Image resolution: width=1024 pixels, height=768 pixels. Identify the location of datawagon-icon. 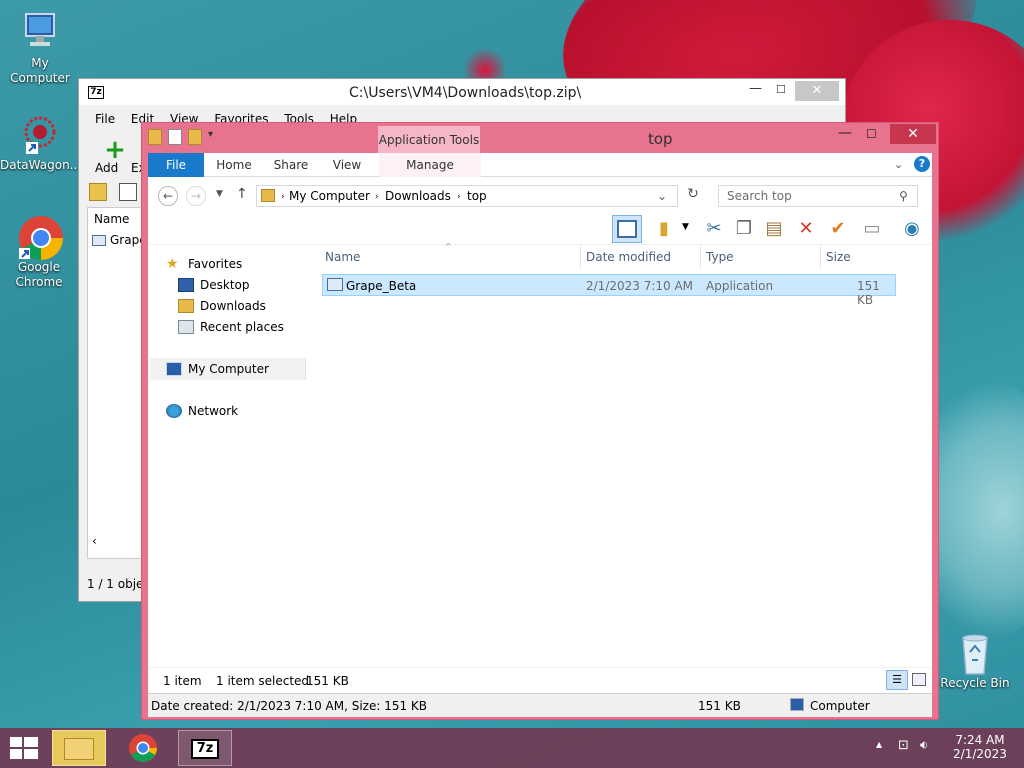
(40, 134).